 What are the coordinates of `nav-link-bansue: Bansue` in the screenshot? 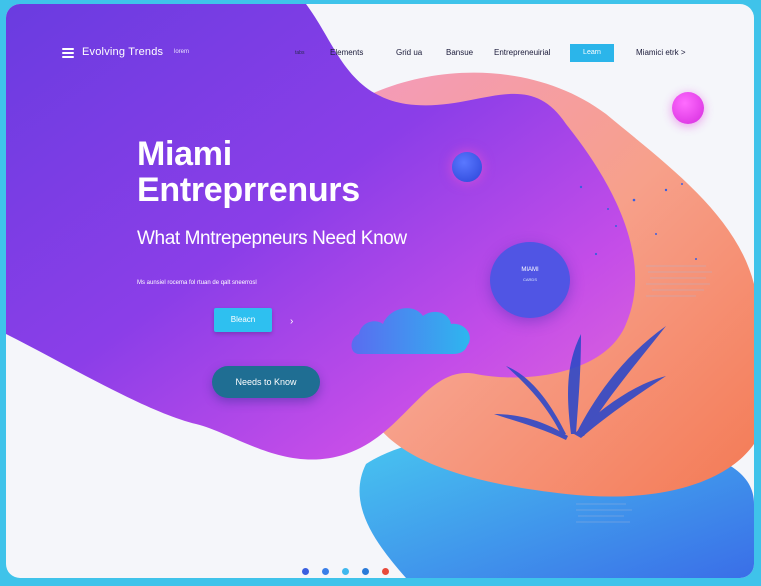 It's located at (459, 52).